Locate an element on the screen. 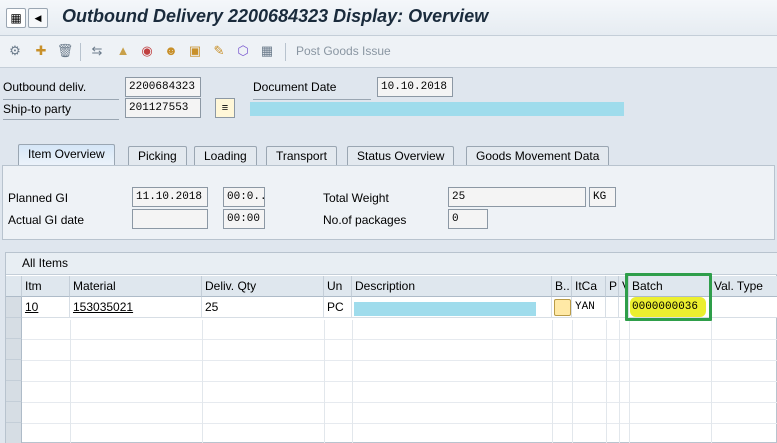  application-toolbar: ⚙ ✚ 🗑 ⇆ ▲ ◉ ☻ ▣ ✎ ⬡ ▦ Post Goods Issue is located at coordinates (388, 52).